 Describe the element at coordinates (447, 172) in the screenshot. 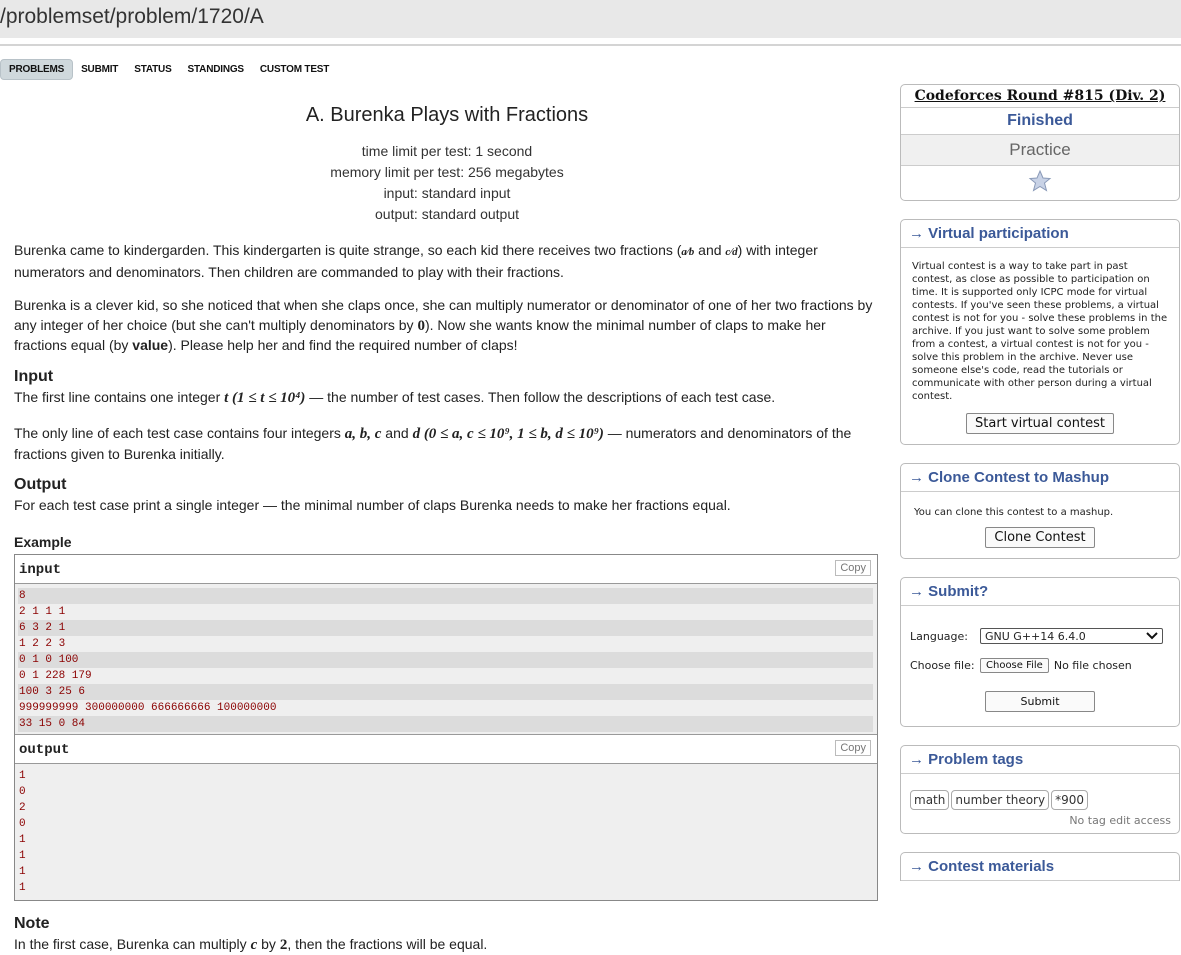

I see `memory-limit: memory limit per test: 256 megabytes` at that location.